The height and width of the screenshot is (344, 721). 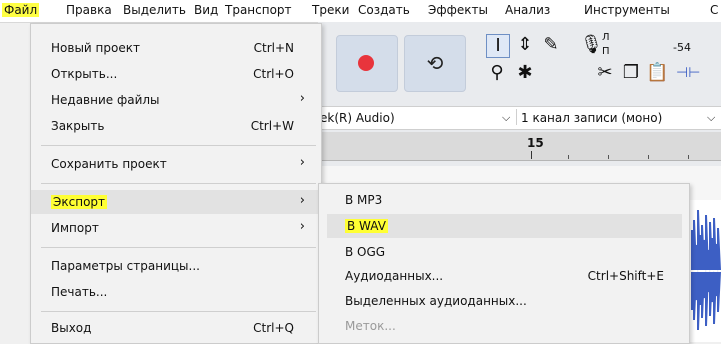 I want to click on timeline-marker: 15, so click(x=535, y=143).